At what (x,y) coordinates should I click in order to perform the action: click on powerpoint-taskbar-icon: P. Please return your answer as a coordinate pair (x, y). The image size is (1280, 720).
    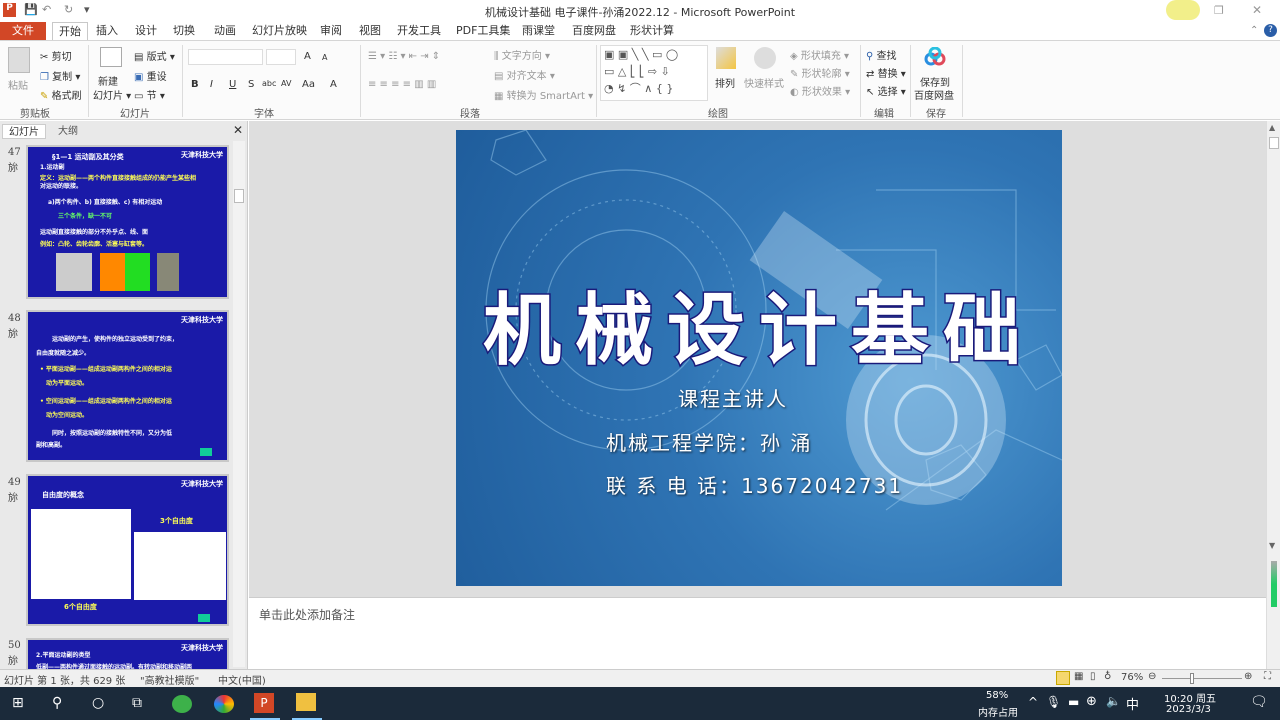
    Looking at the image, I should click on (264, 703).